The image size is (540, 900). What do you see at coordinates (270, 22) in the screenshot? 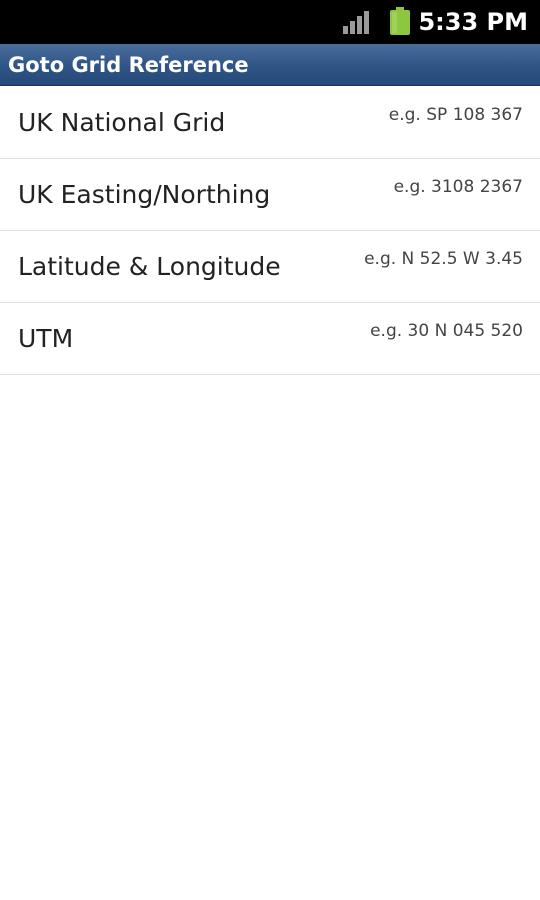
I see `status-bar: 5:33 PM` at bounding box center [270, 22].